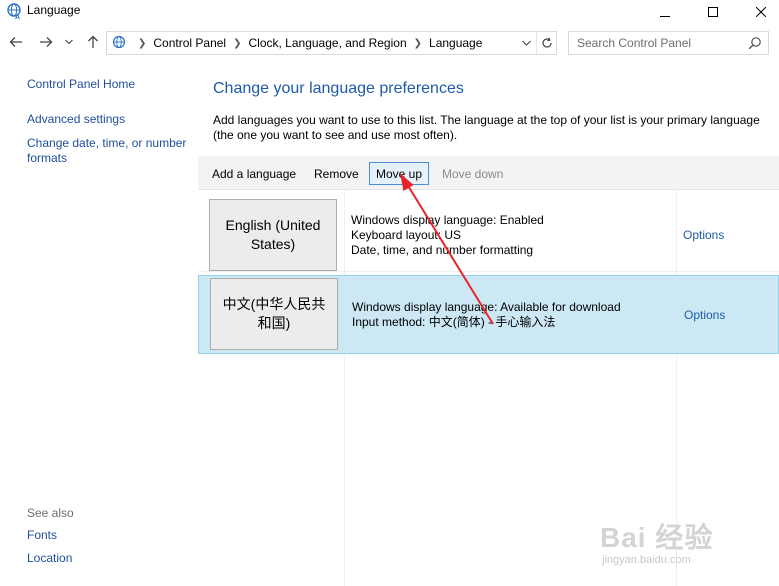 This screenshot has height=586, width=779. I want to click on search-input, so click(656, 43).